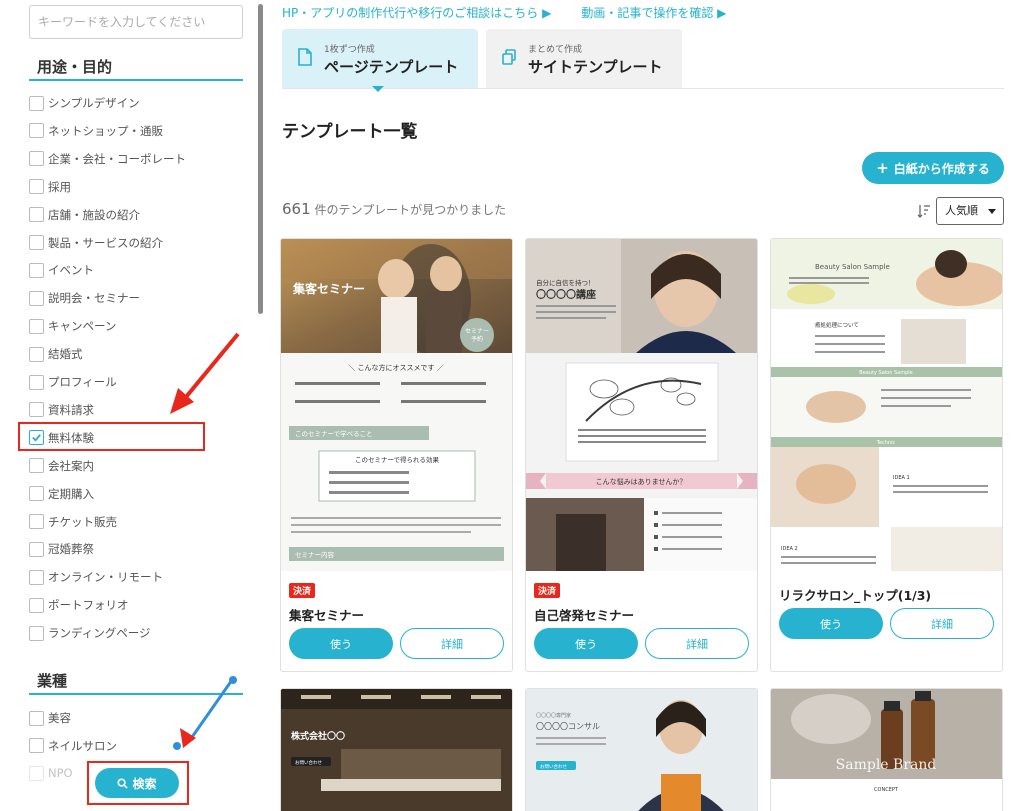 The width and height of the screenshot is (1024, 811). I want to click on template-title: リラクサロン_トップ(1/3), so click(855, 595).